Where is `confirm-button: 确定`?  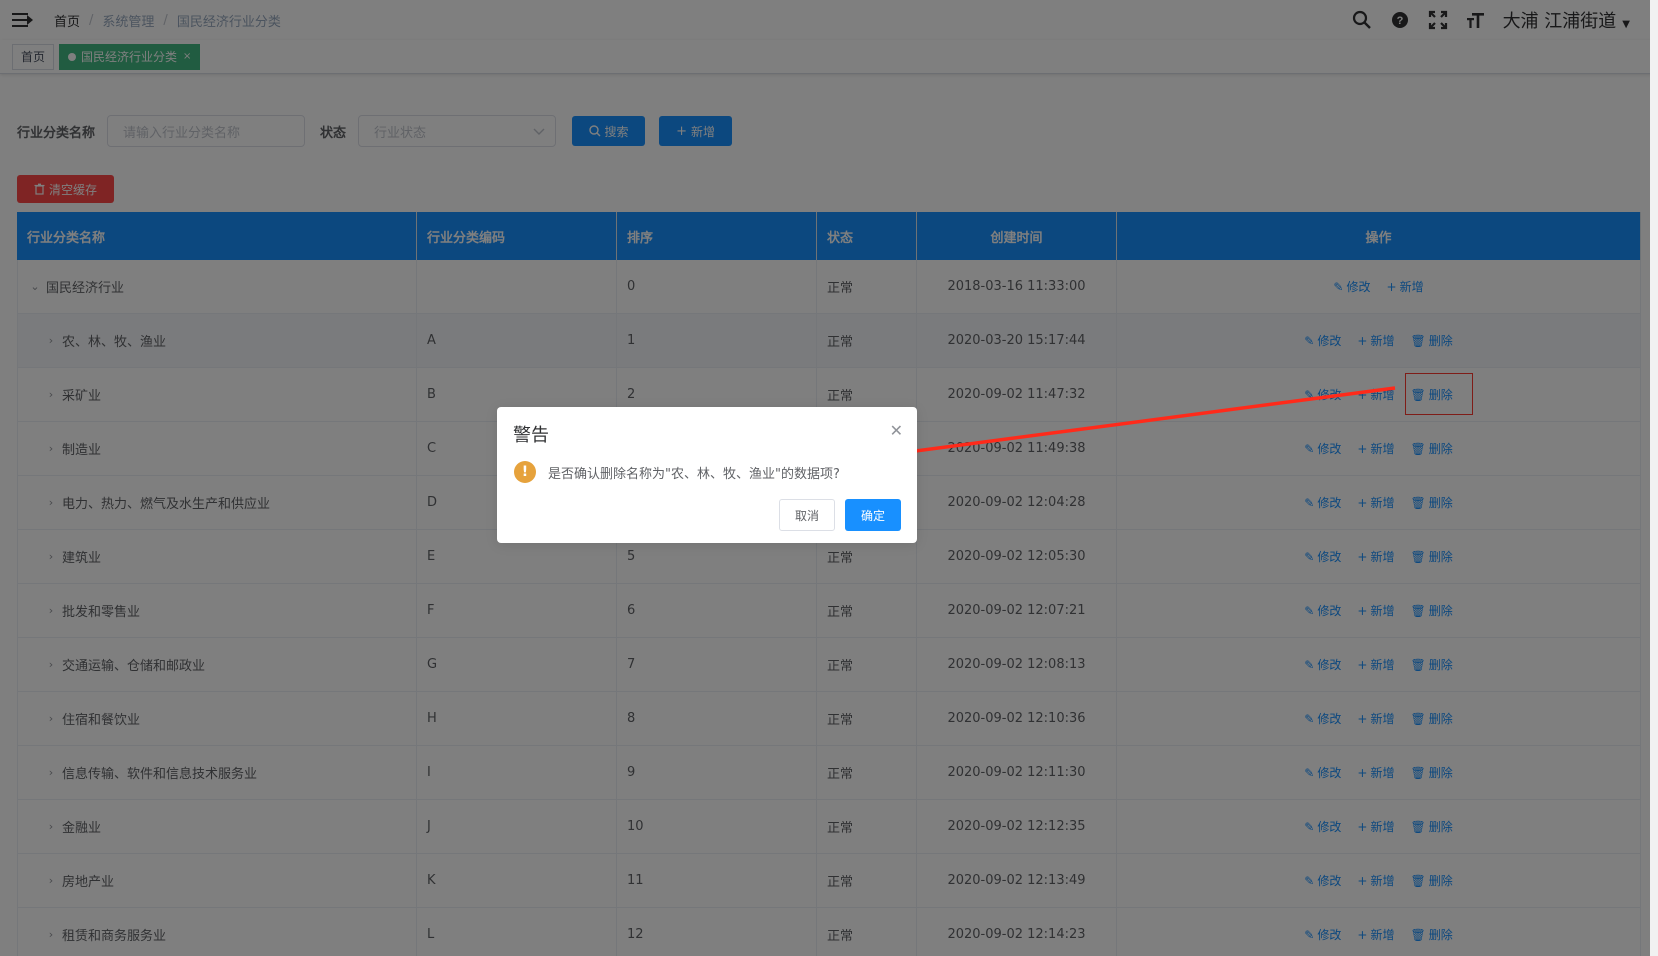 confirm-button: 确定 is located at coordinates (873, 515).